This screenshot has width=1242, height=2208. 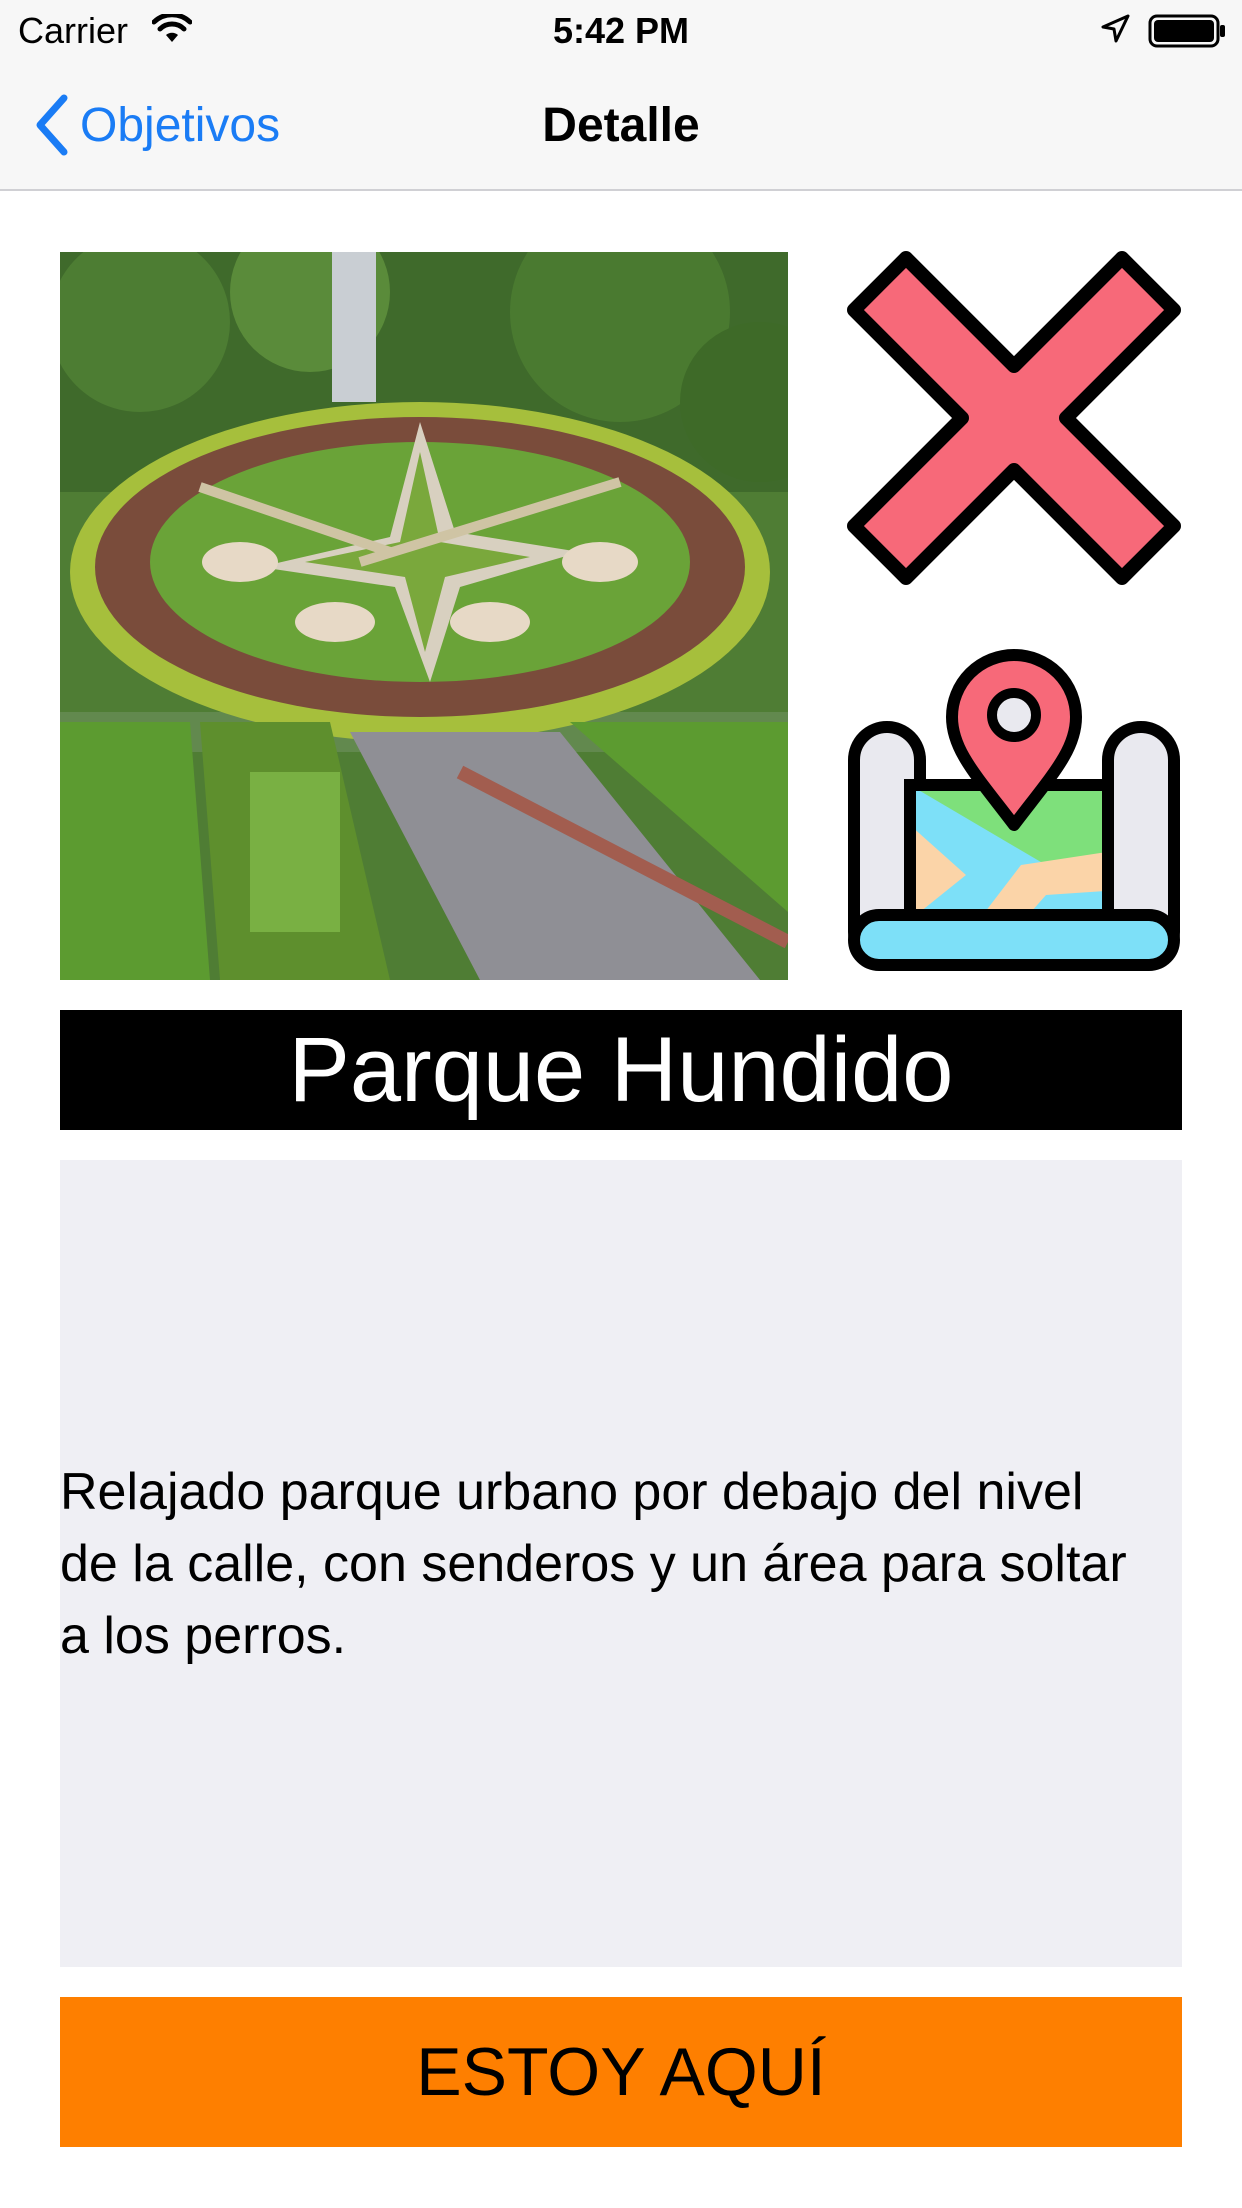 I want to click on status-time: 5:42 PM, so click(x=621, y=30).